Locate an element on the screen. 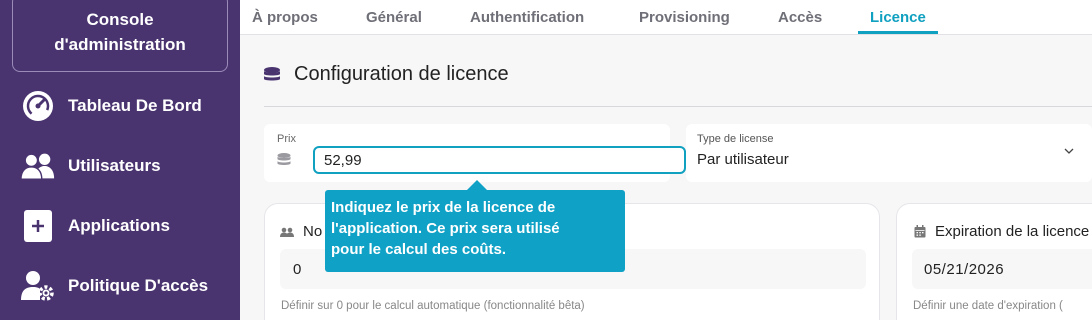  expiration-date-input: 05/21/2026 is located at coordinates (1002, 269).